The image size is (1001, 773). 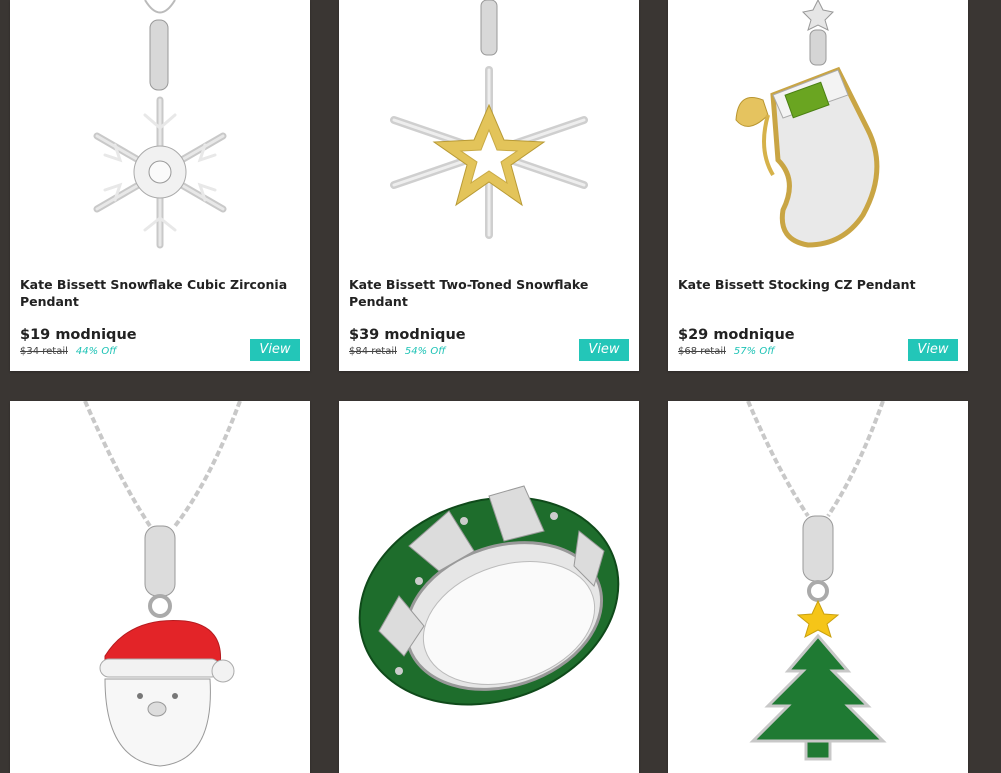 I want to click on discount-badge: 54% Off, so click(x=425, y=351).